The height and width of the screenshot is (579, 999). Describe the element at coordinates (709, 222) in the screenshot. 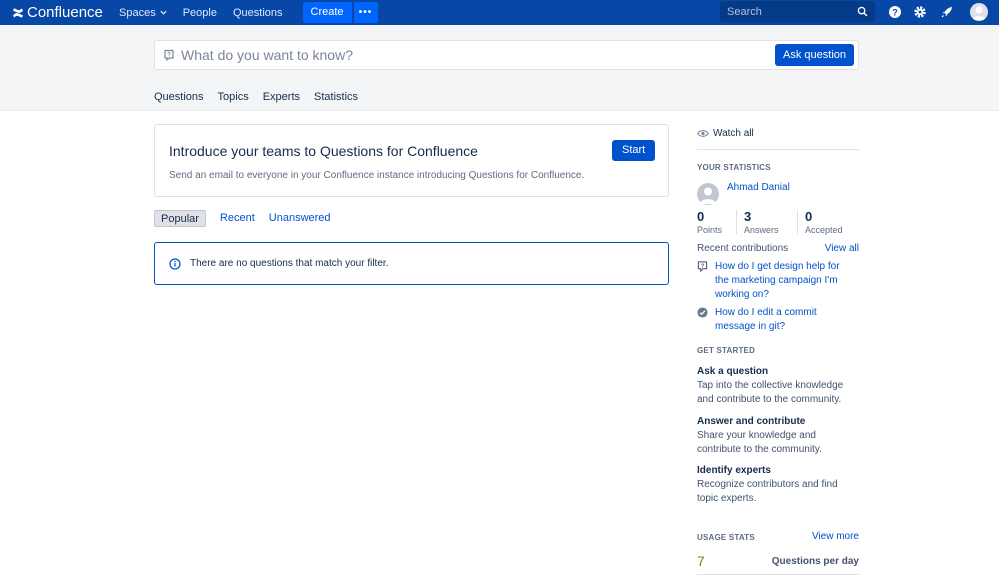

I see `stat-points: 0 Points` at that location.